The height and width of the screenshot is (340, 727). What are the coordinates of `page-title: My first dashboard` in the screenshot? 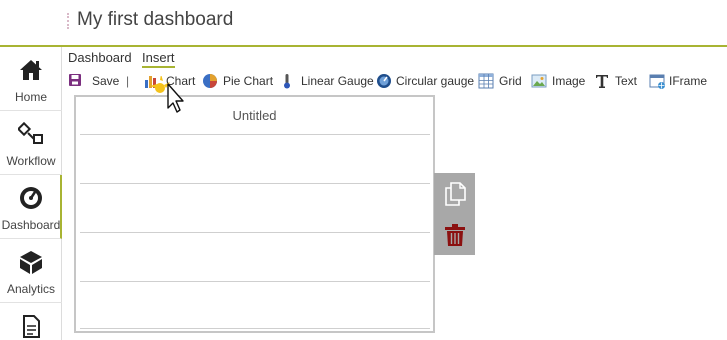 It's located at (155, 20).